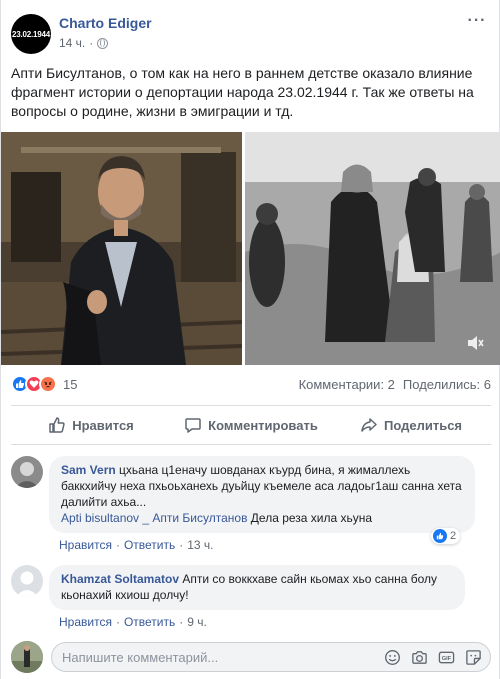 Image resolution: width=500 pixels, height=679 pixels. What do you see at coordinates (197, 622) in the screenshot?
I see `comment-timestamp: 9 ч.` at bounding box center [197, 622].